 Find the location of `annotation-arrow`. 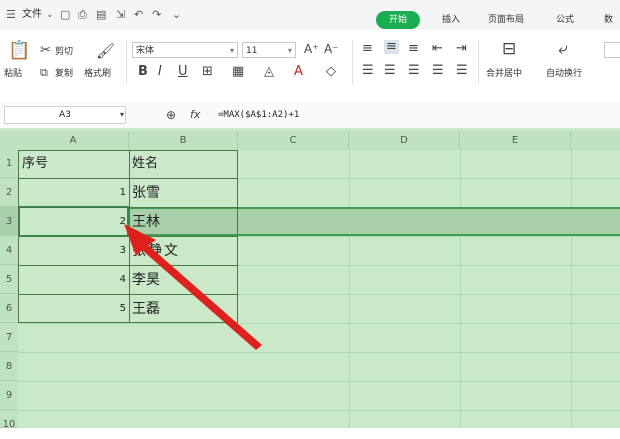

annotation-arrow is located at coordinates (193, 287).